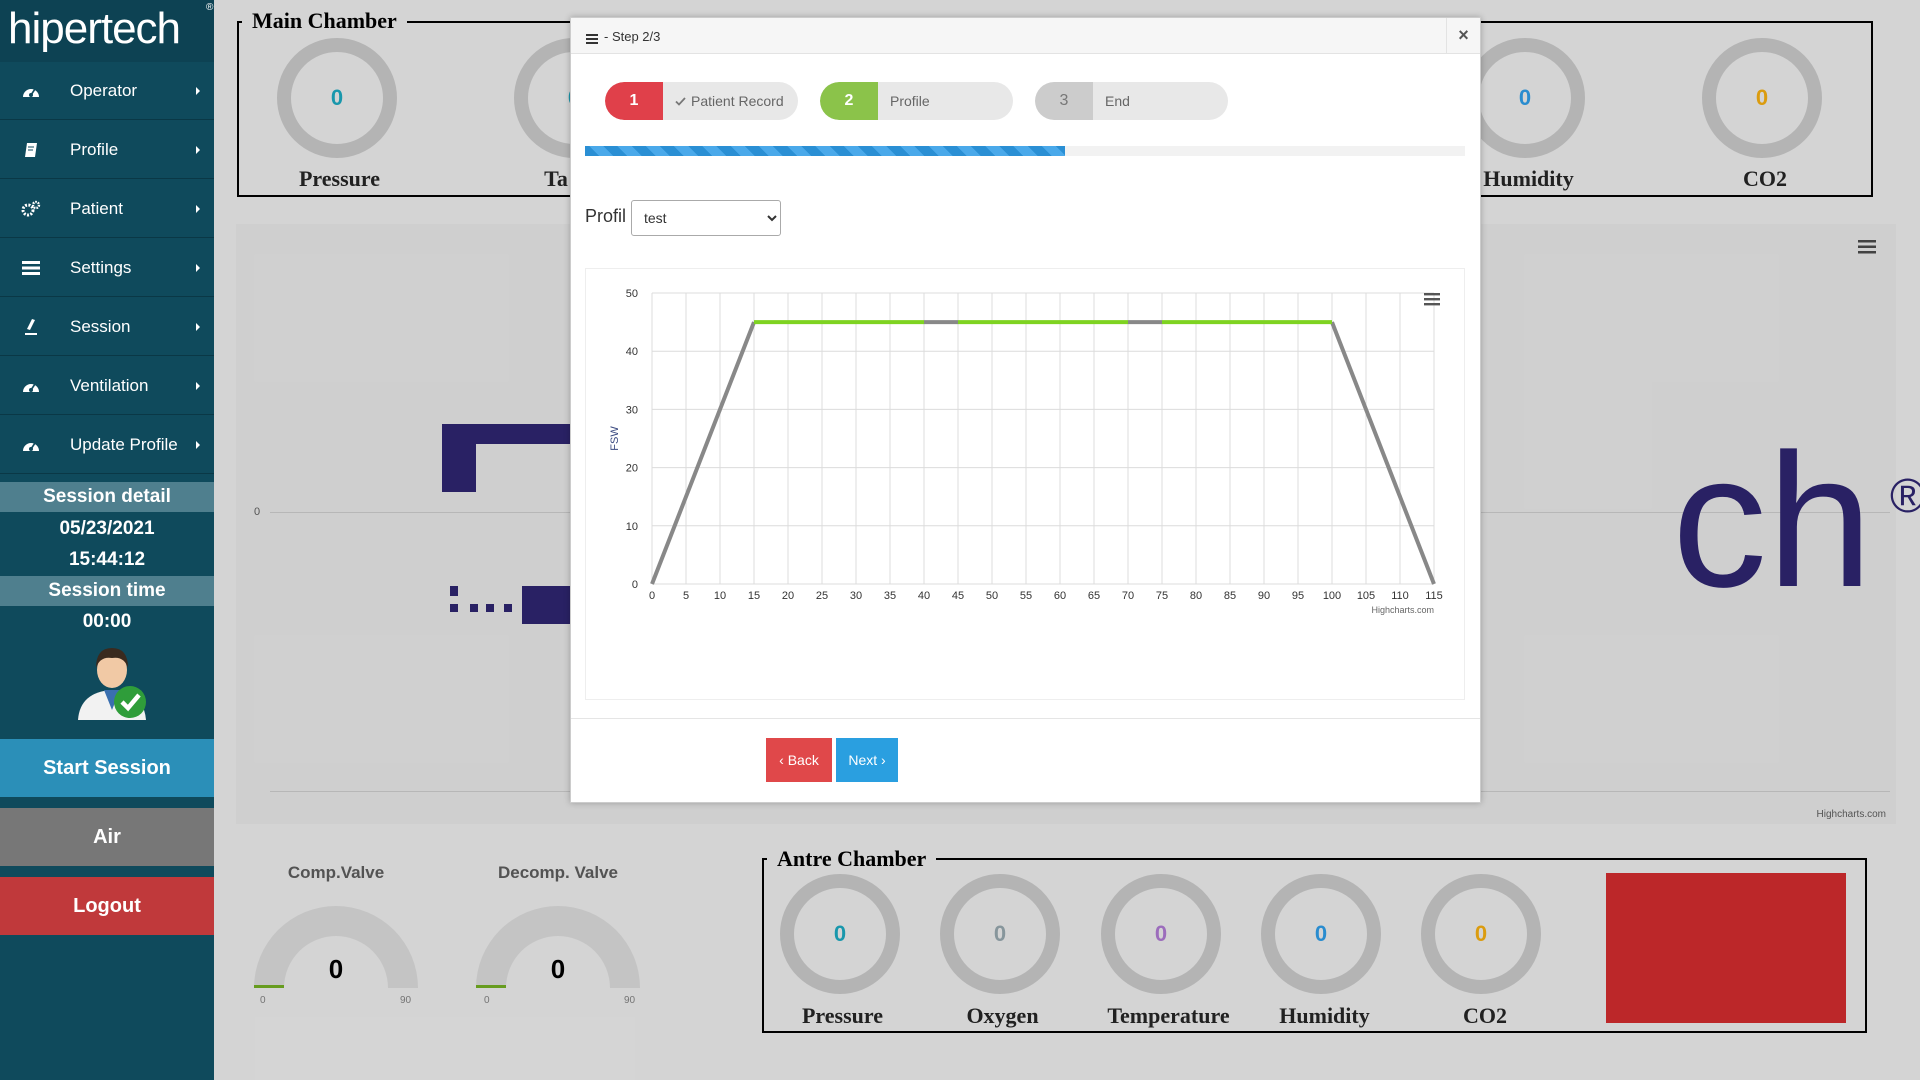 This screenshot has height=1080, width=1920. I want to click on wizard-progress-bar, so click(1025, 151).